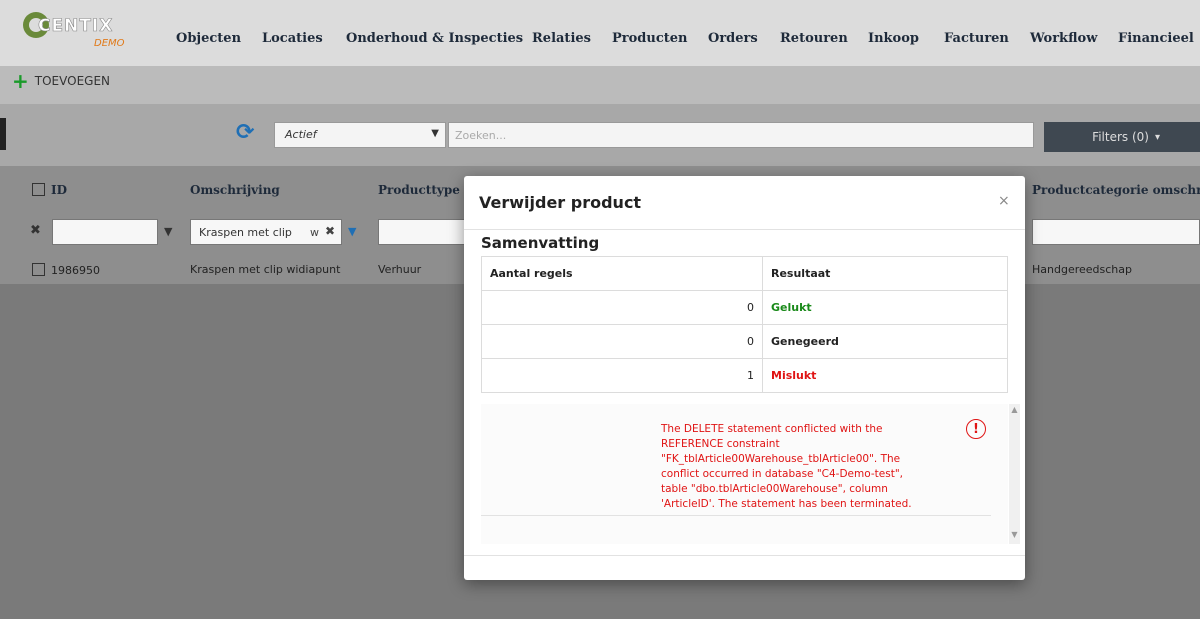 This screenshot has height=619, width=1200. What do you see at coordinates (736, 515) in the screenshot?
I see `error-divider` at bounding box center [736, 515].